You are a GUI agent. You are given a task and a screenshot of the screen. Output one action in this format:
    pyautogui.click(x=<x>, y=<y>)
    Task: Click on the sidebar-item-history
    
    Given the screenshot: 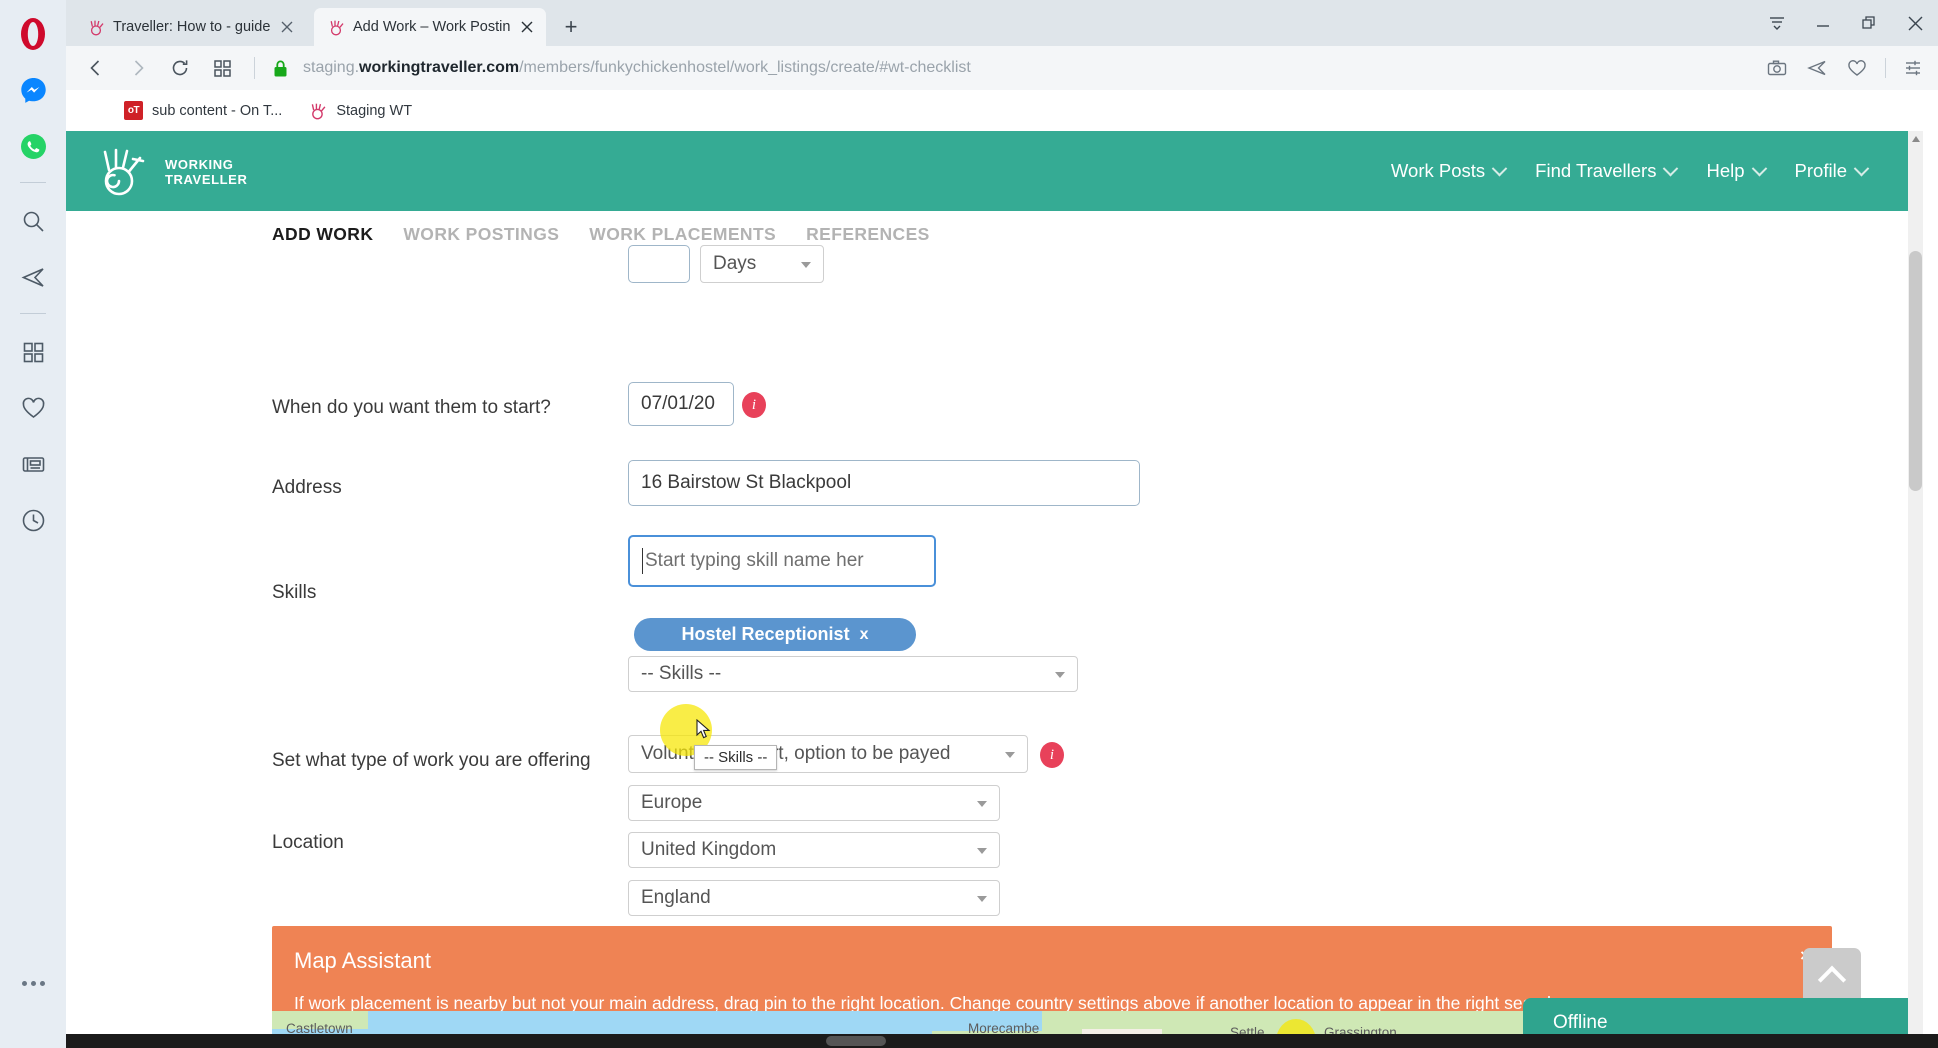 What is the action you would take?
    pyautogui.click(x=33, y=520)
    